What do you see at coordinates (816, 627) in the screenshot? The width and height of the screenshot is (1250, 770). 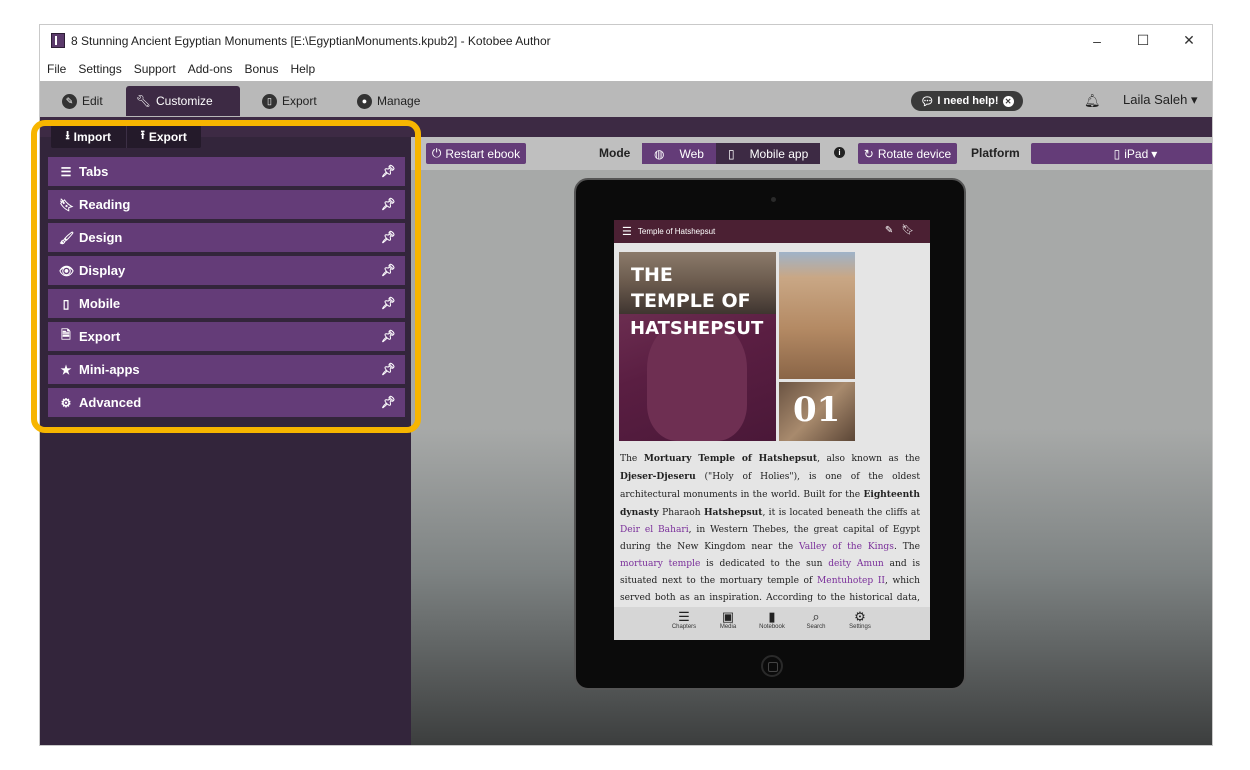 I see `footer-search-label: Search` at bounding box center [816, 627].